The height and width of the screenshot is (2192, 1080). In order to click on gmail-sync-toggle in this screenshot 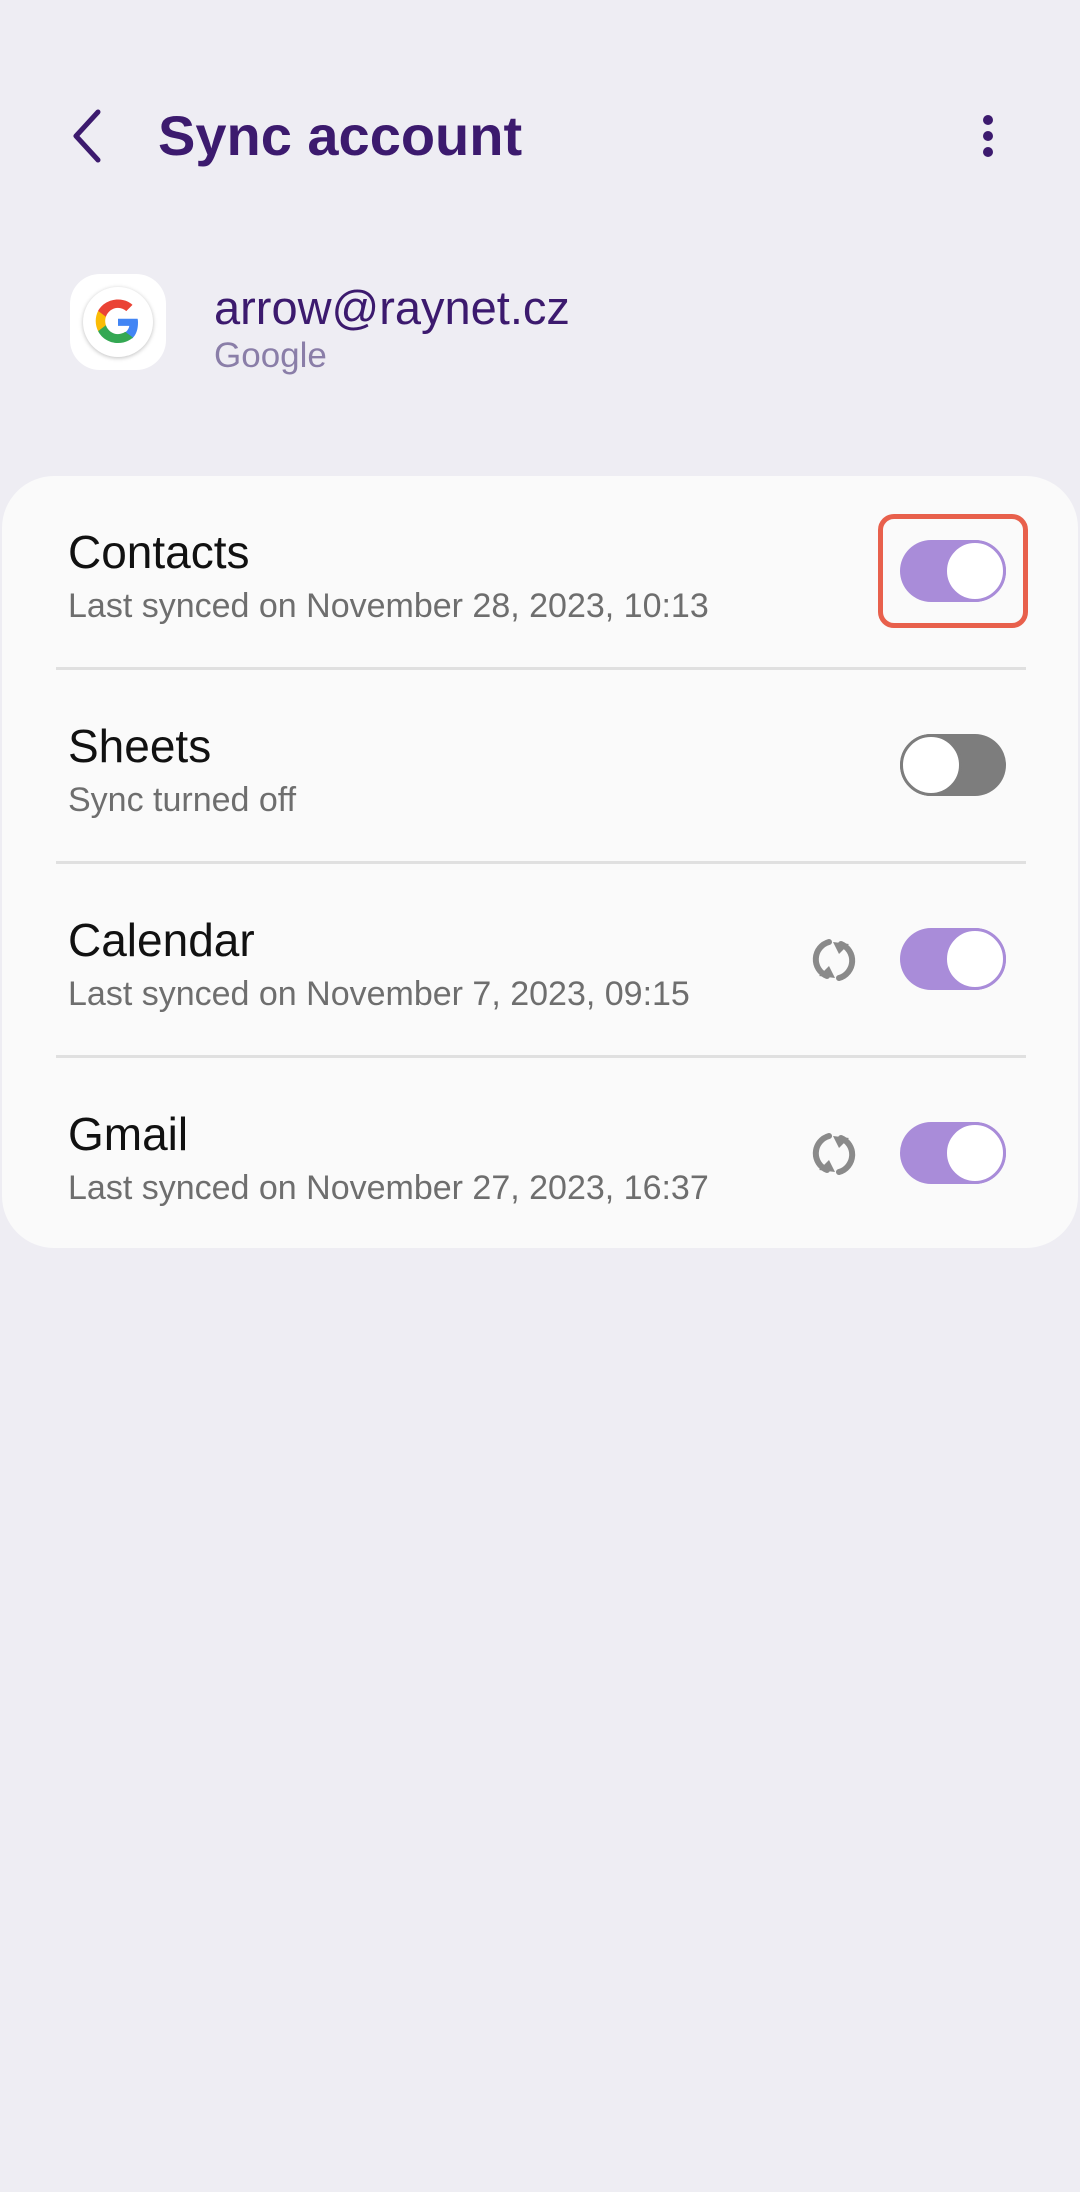, I will do `click(953, 1153)`.